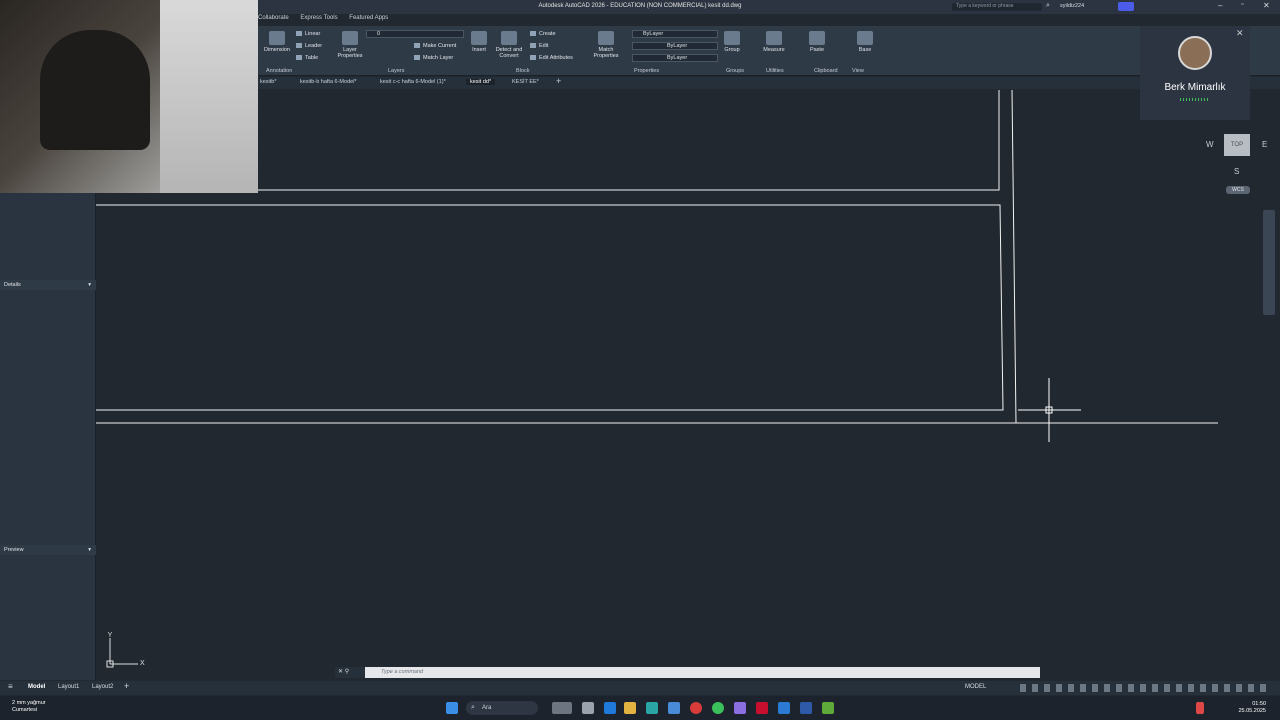 Image resolution: width=1280 pixels, height=720 pixels. I want to click on base-button: Base, so click(865, 42).